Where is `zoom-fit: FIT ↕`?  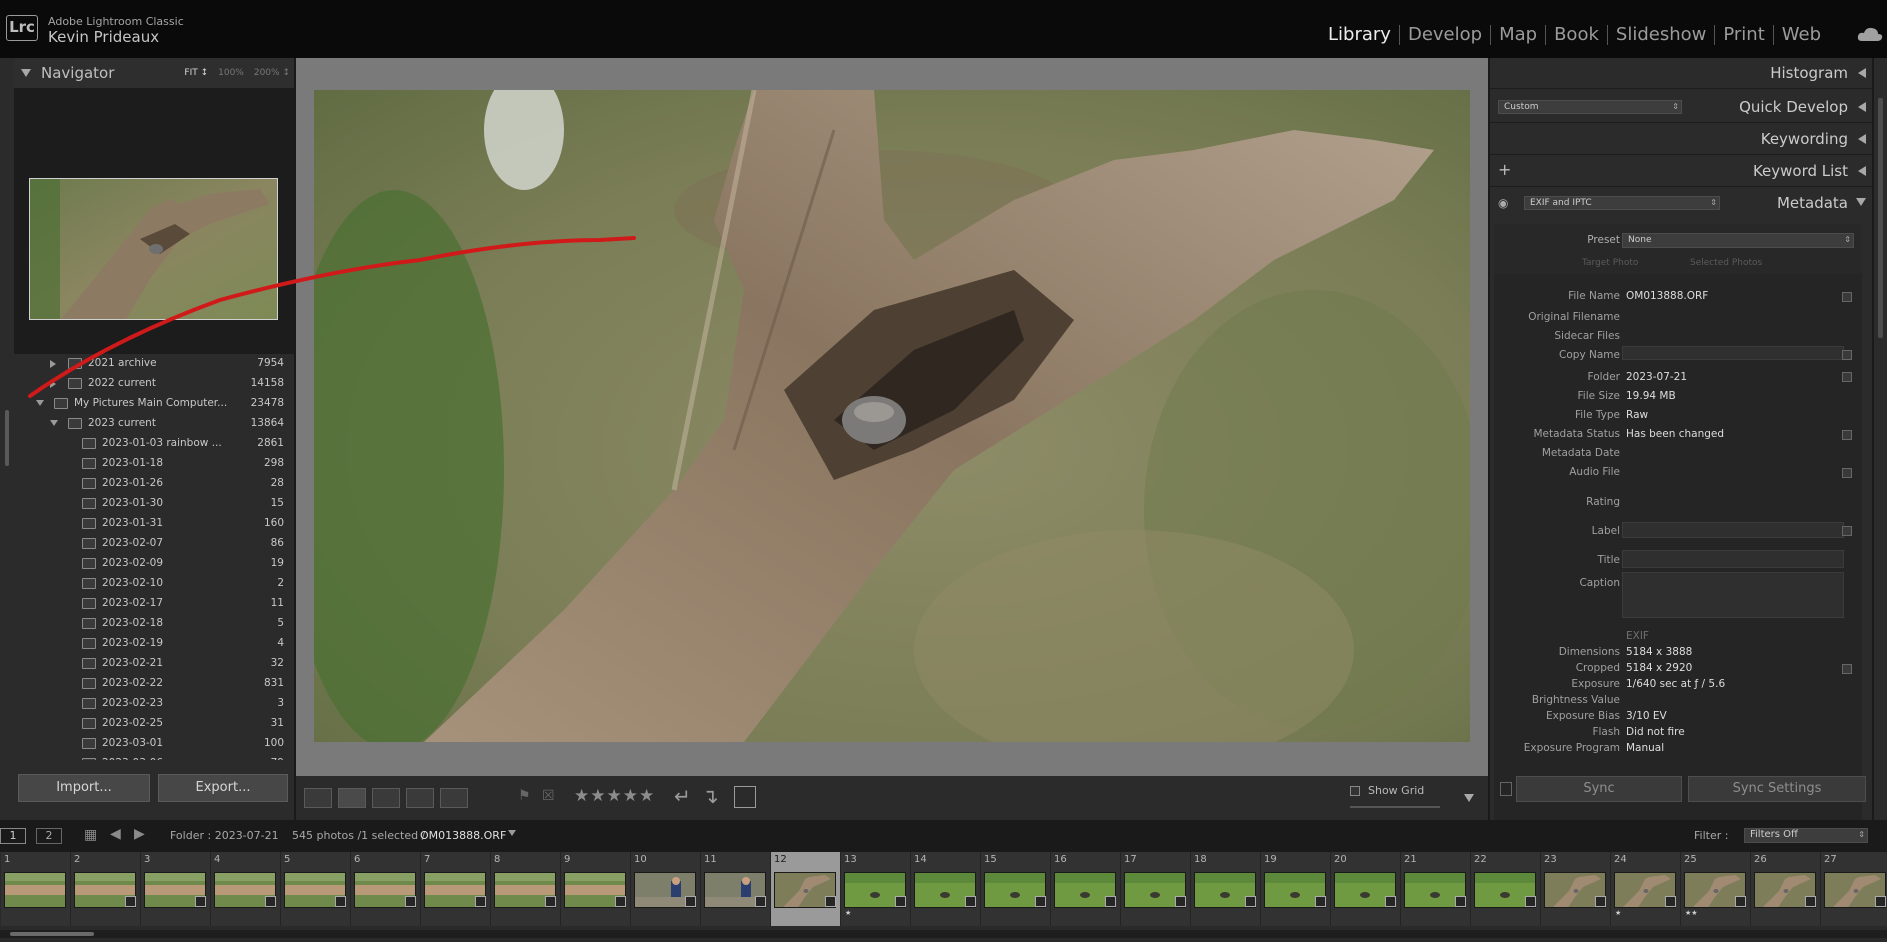
zoom-fit: FIT ↕ is located at coordinates (196, 73).